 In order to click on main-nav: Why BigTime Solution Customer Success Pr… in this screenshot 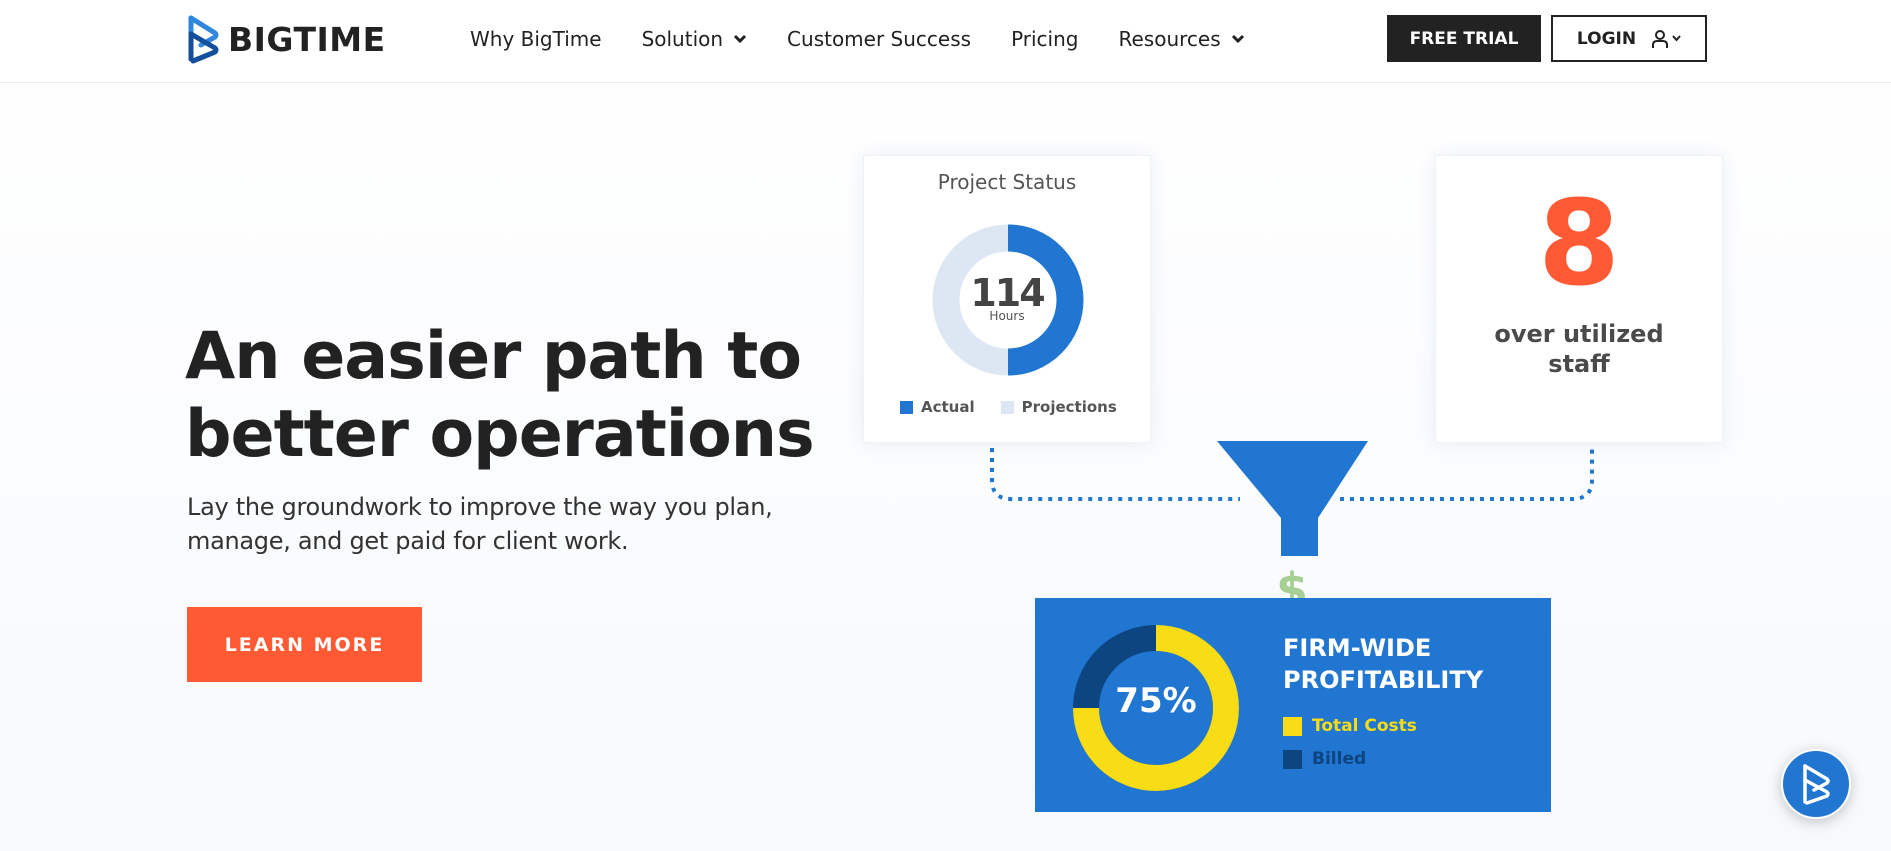, I will do `click(877, 39)`.